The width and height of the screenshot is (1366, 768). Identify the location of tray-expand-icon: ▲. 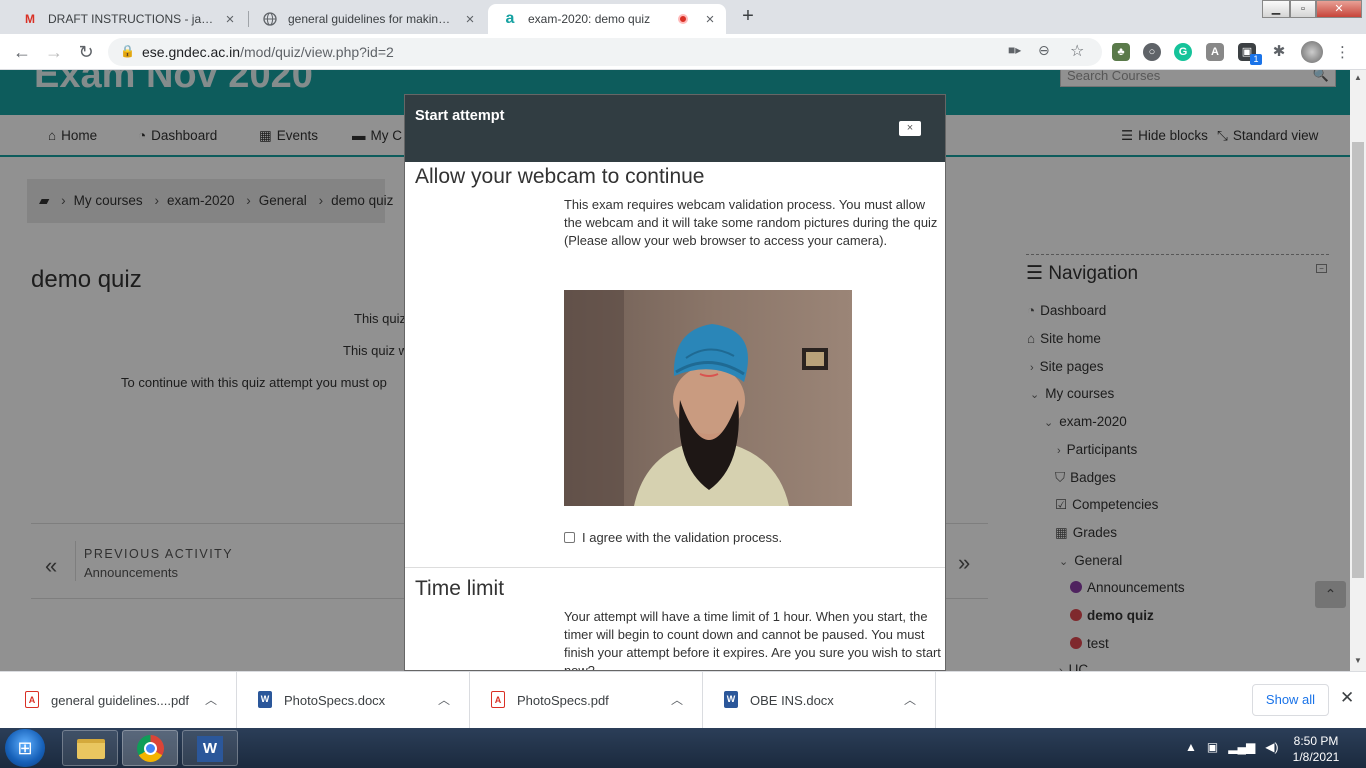
(1191, 747).